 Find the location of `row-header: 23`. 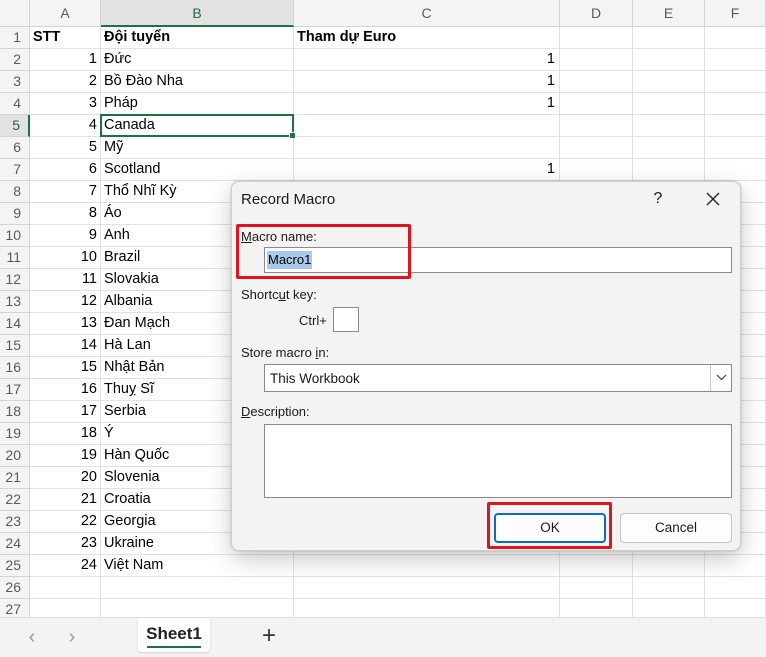

row-header: 23 is located at coordinates (15, 522).